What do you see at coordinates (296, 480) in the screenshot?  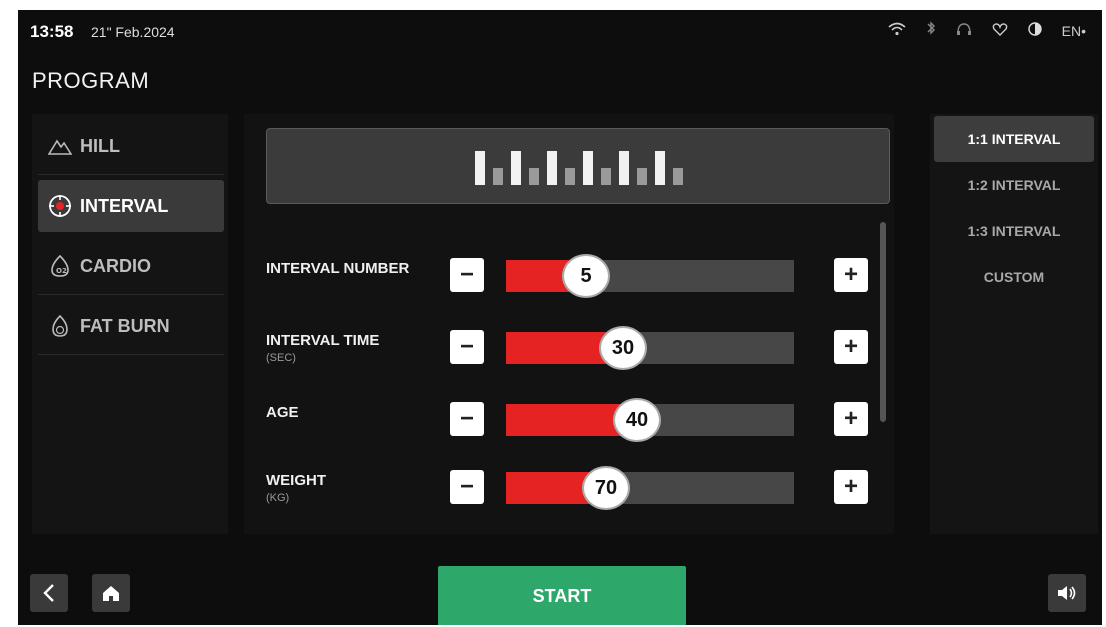 I see `setting-label: WEIGHT` at bounding box center [296, 480].